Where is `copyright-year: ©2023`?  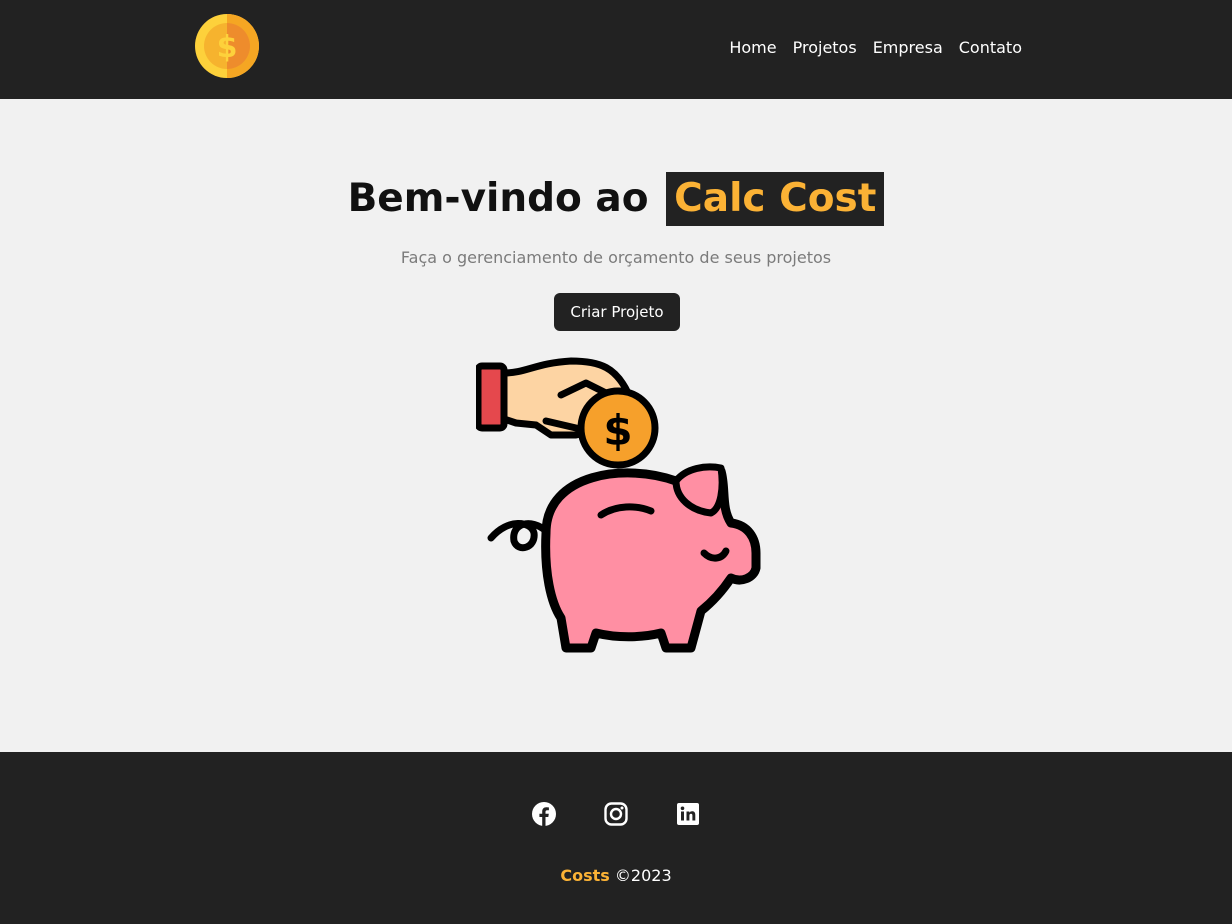
copyright-year: ©2023 is located at coordinates (643, 875).